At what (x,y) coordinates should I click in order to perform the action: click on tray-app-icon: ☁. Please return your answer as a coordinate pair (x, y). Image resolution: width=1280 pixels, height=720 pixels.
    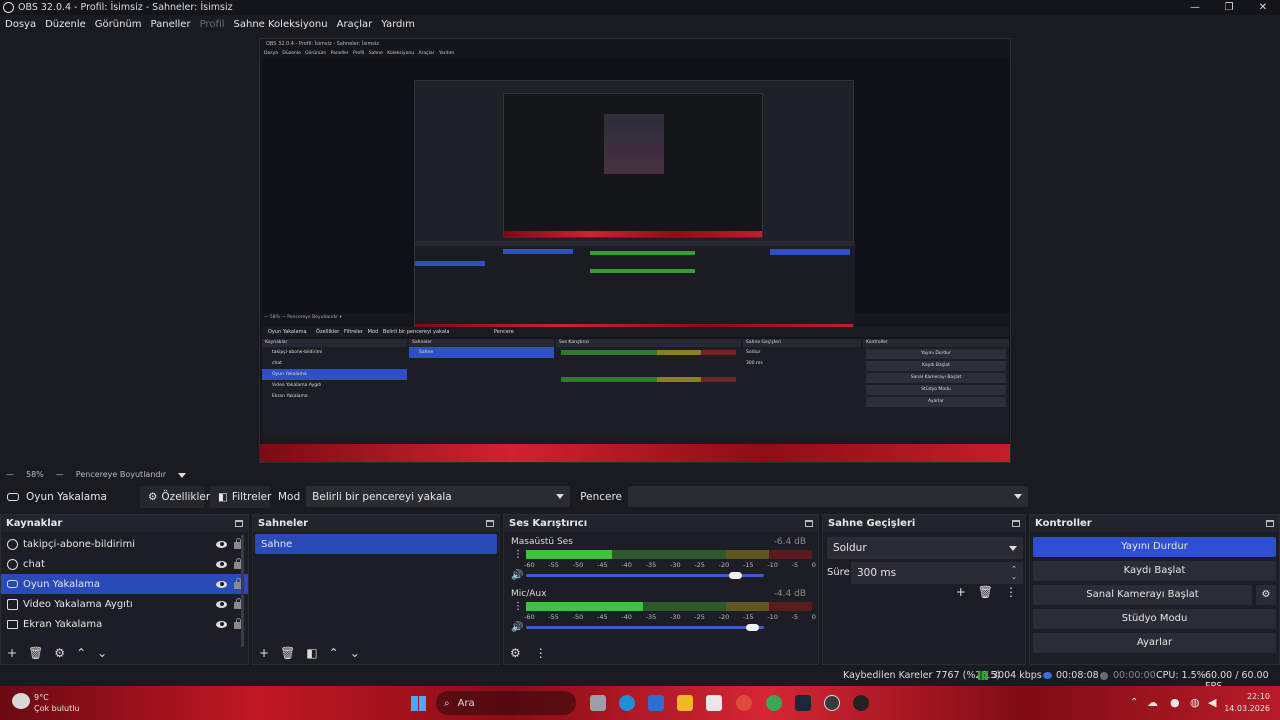
    Looking at the image, I should click on (1152, 702).